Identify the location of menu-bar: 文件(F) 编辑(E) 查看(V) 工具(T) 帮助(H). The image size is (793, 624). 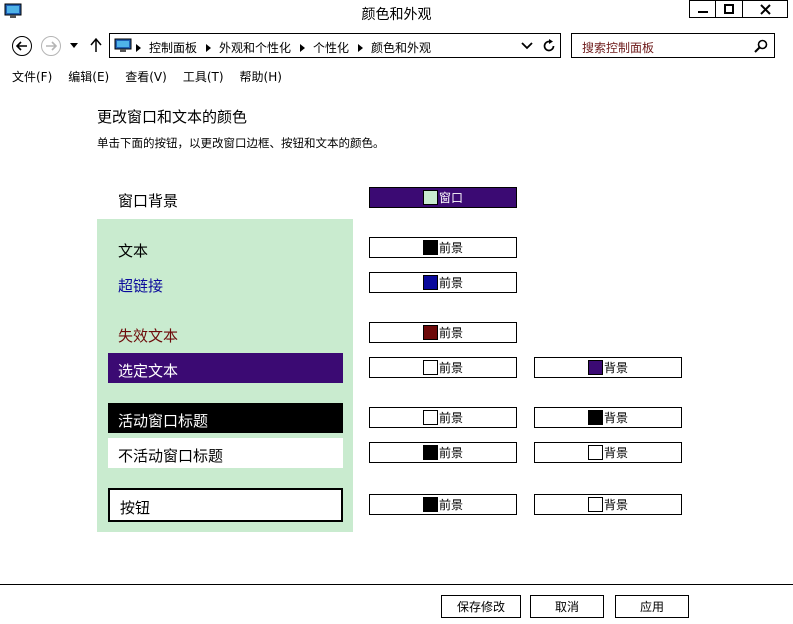
(396, 76).